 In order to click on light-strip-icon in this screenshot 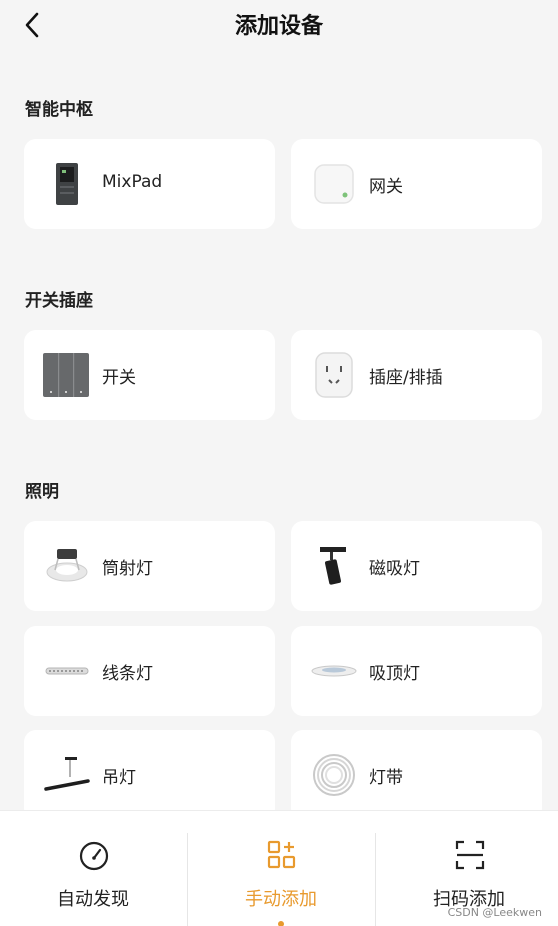, I will do `click(334, 775)`.